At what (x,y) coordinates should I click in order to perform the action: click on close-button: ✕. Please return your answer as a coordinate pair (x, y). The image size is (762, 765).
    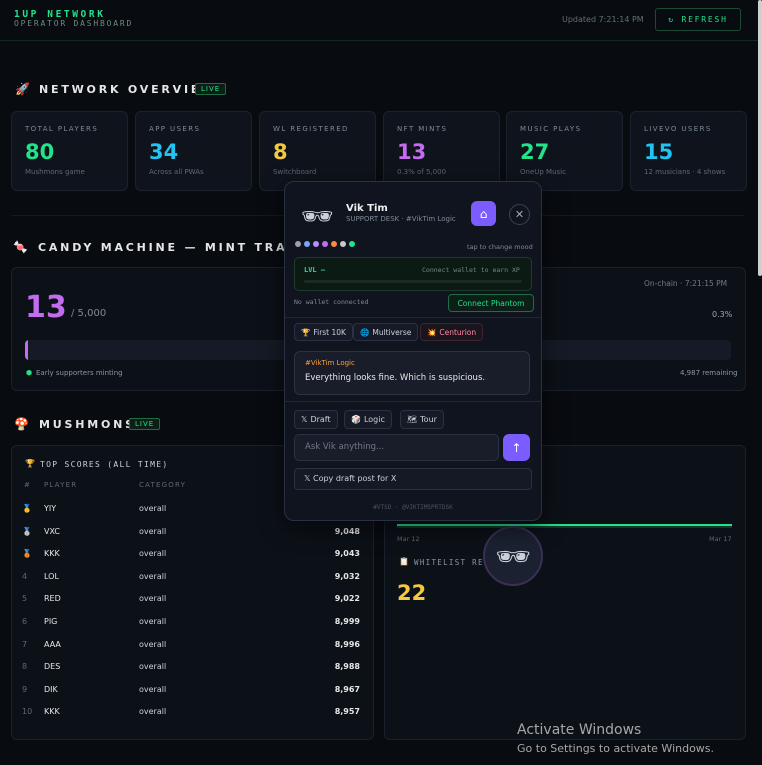
    Looking at the image, I should click on (519, 214).